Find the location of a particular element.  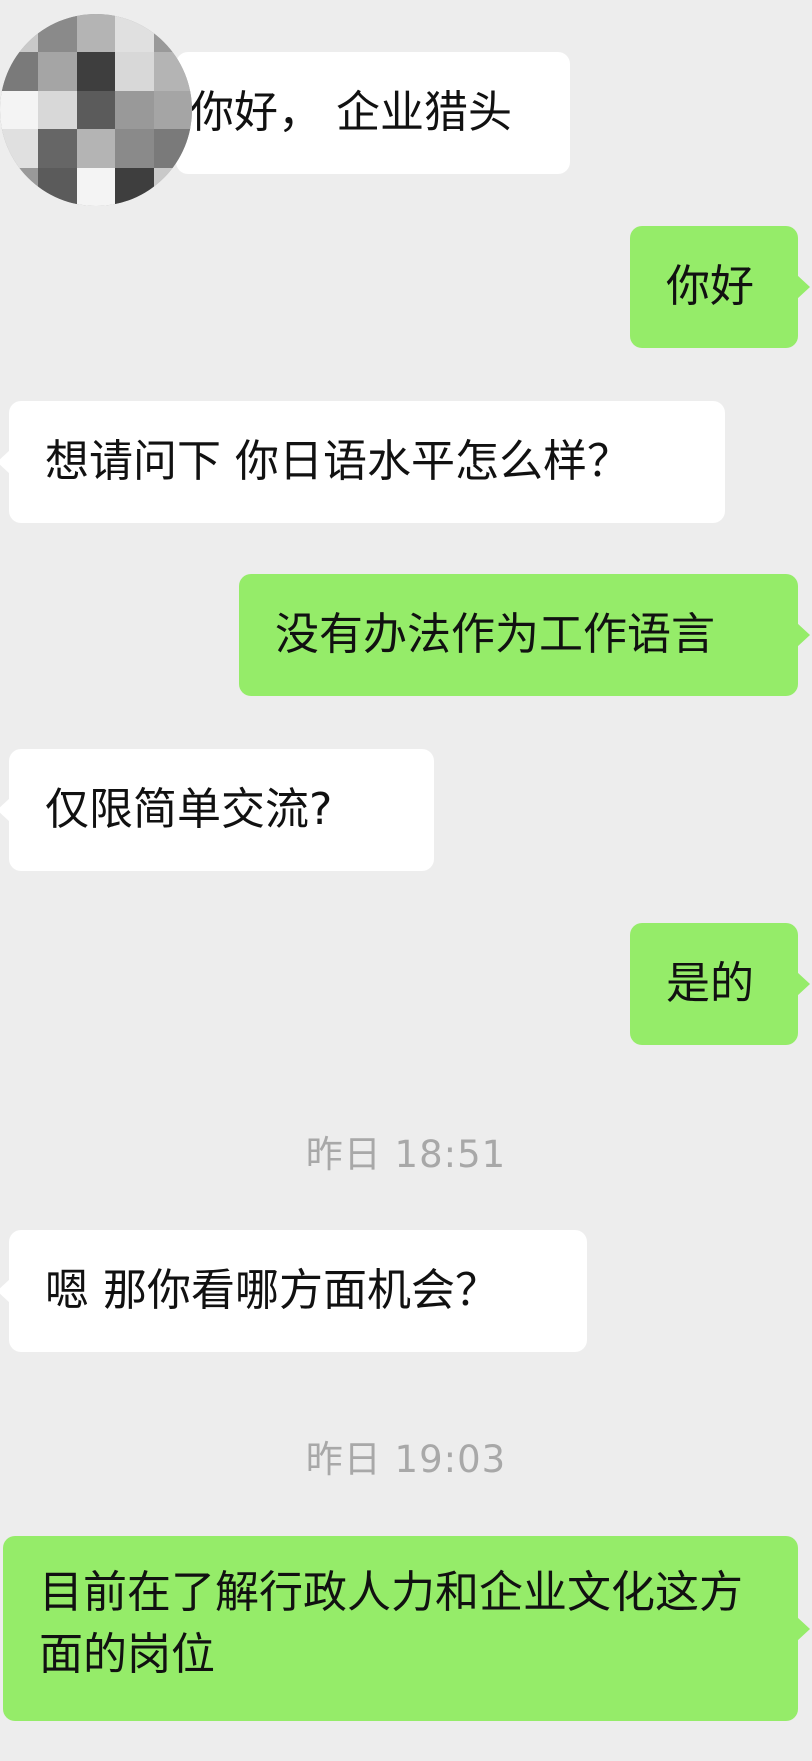

message-bubble-outgoing: 没有办法作为工作语言 is located at coordinates (524, 635).